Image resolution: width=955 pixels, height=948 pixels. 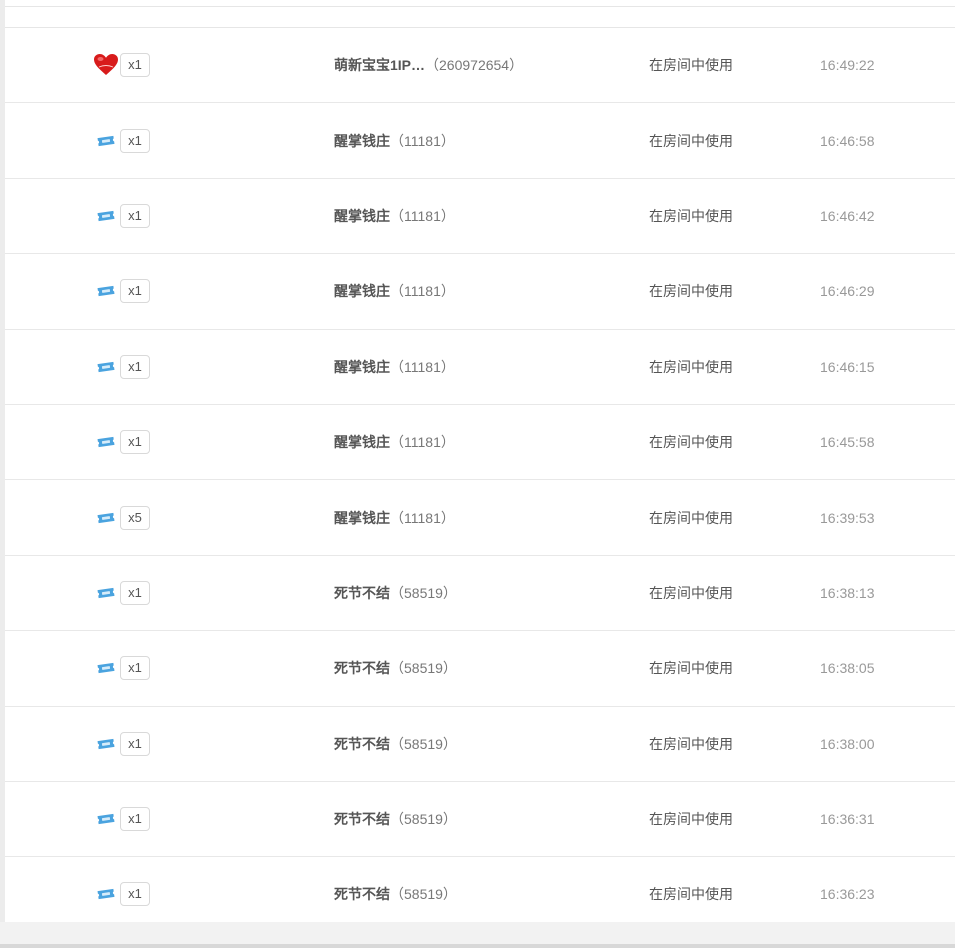 What do you see at coordinates (480, 518) in the screenshot?
I see `list-item: x5 醒掌钱庄（11181） 在房间中使用 16:39:53` at bounding box center [480, 518].